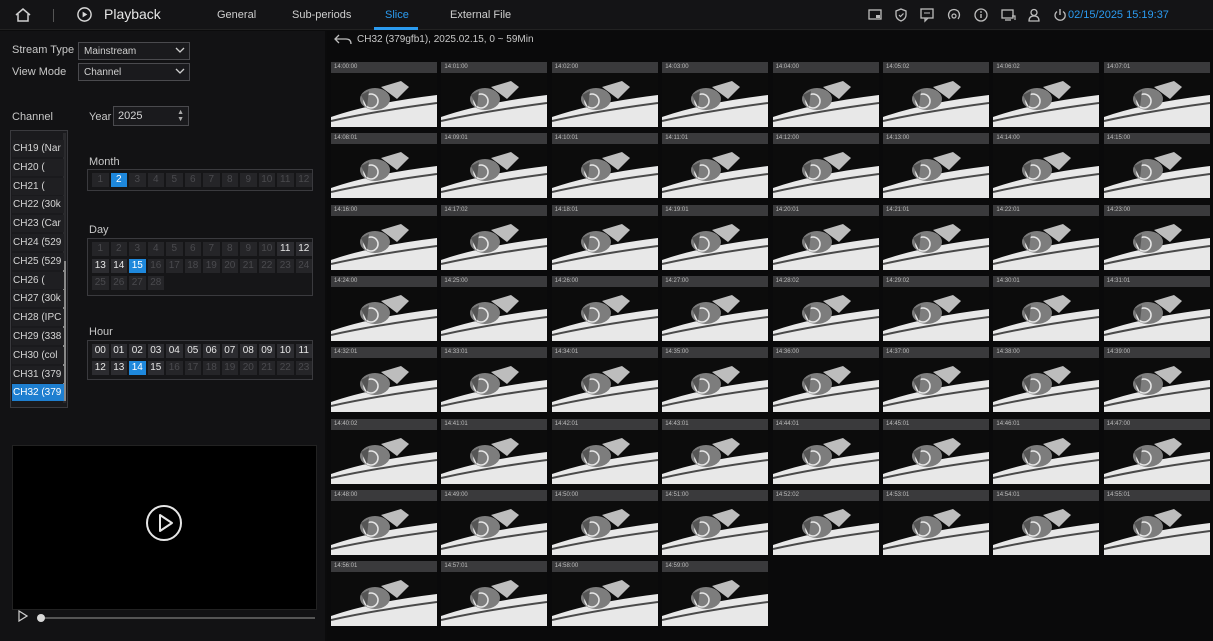  I want to click on info-icon, so click(981, 15).